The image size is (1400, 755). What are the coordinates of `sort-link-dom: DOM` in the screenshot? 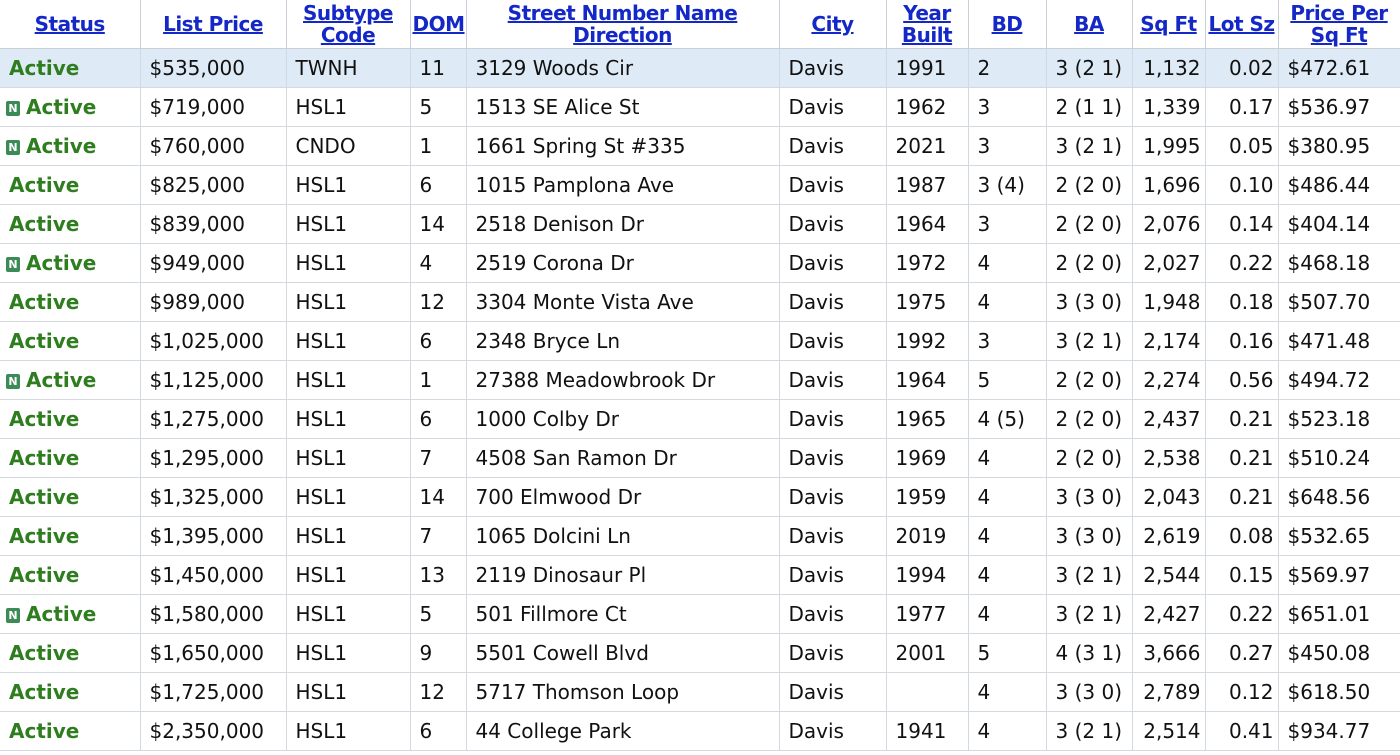 It's located at (439, 24).